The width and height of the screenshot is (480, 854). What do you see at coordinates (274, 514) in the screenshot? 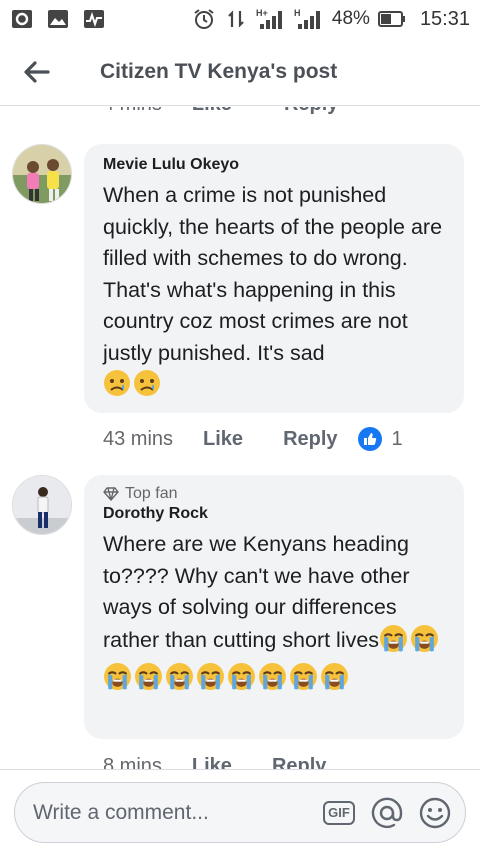
I see `comment-author: Dorothy Rock` at bounding box center [274, 514].